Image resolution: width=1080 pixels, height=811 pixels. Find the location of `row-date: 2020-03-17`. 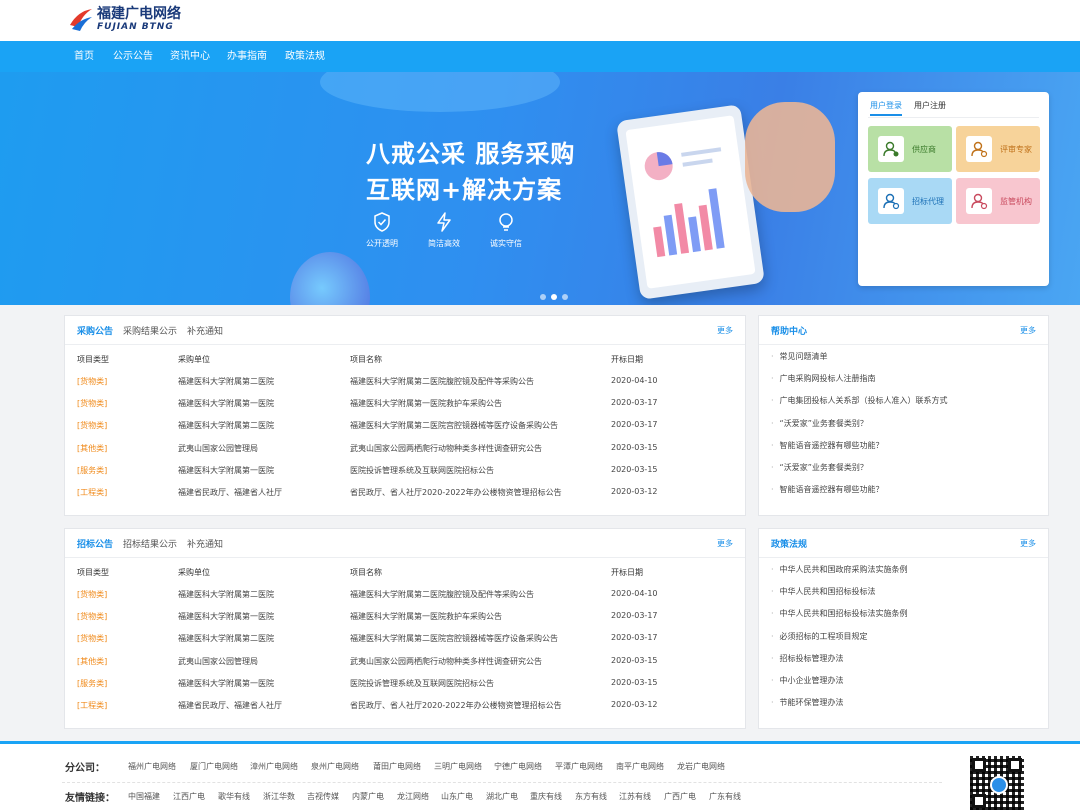

row-date: 2020-03-17 is located at coordinates (634, 638).